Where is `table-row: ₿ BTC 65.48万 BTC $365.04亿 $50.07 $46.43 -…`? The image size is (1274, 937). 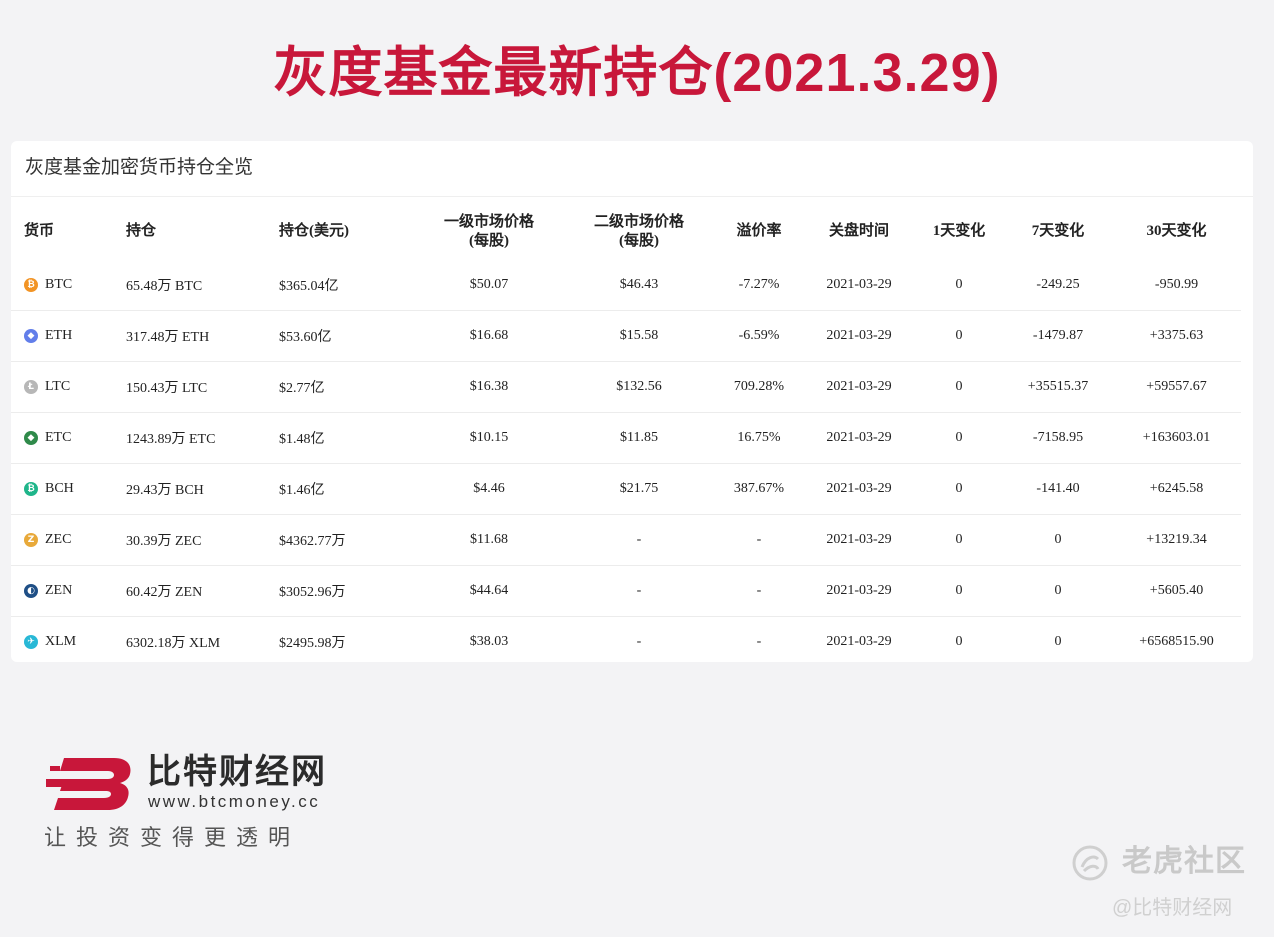 table-row: ₿ BTC 65.48万 BTC $365.04亿 $50.07 $46.43 -… is located at coordinates (626, 285).